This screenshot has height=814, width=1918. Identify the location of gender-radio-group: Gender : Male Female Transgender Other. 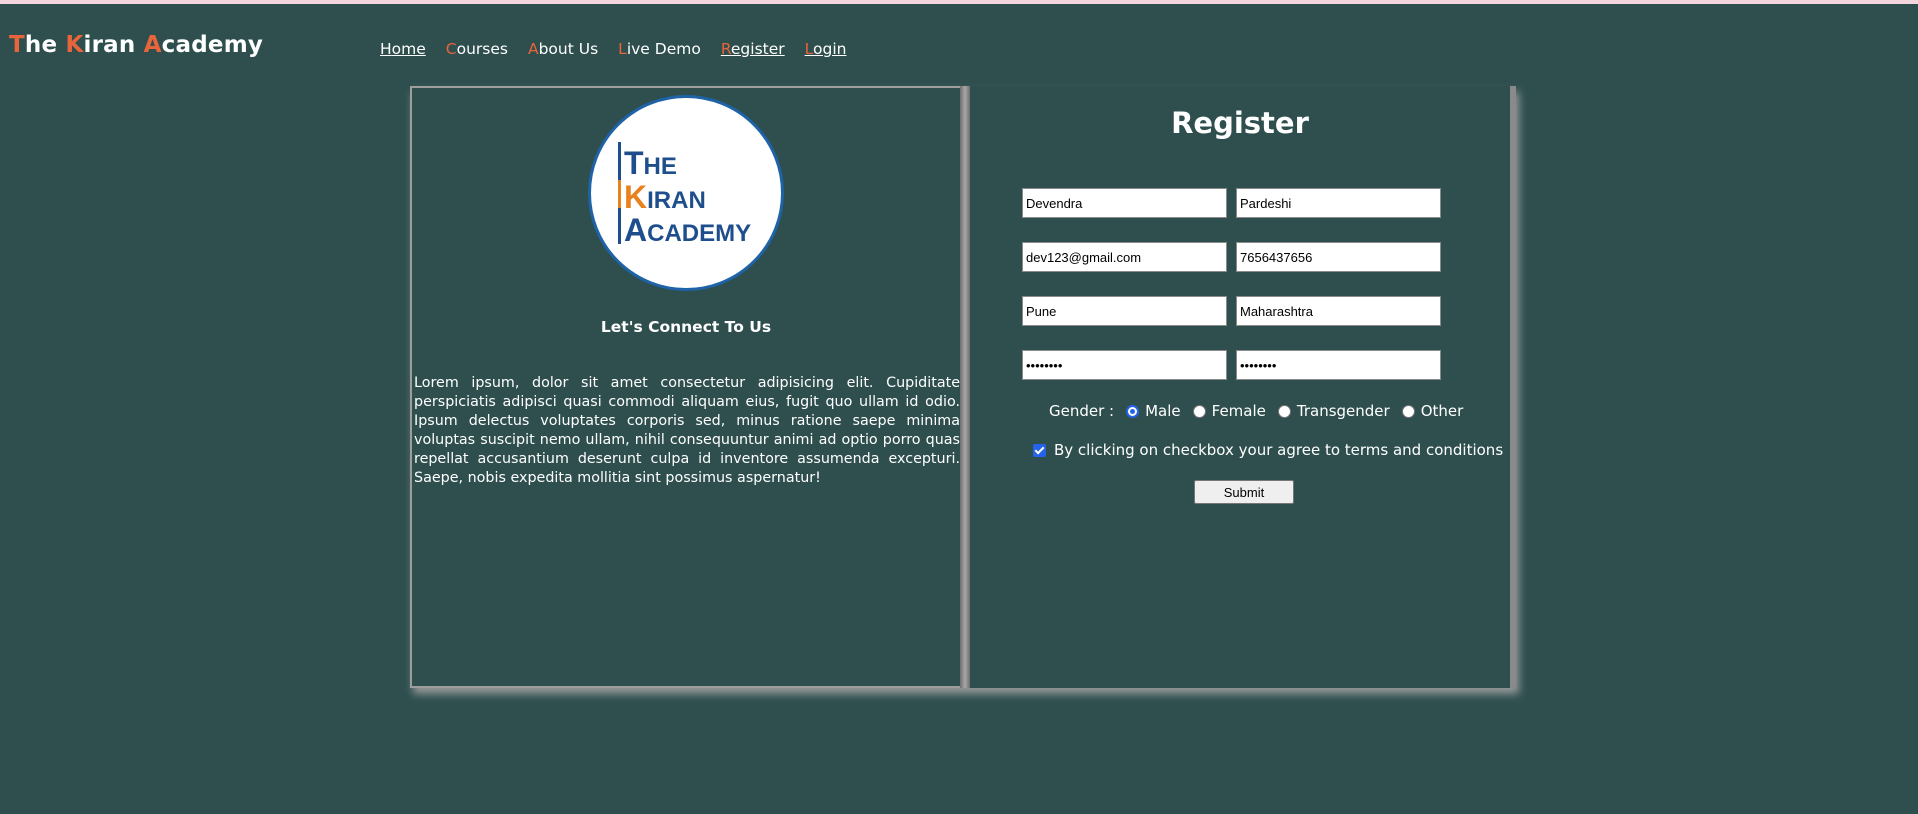
(1256, 411).